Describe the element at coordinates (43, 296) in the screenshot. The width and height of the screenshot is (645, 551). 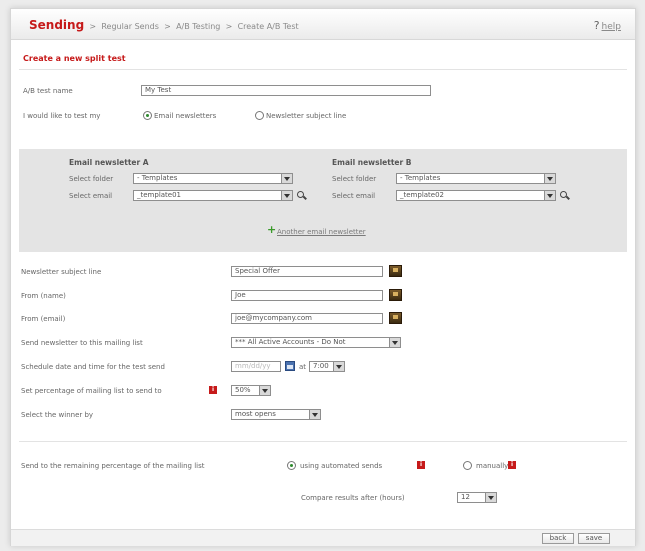
I see `from-name-label: From (name)` at that location.